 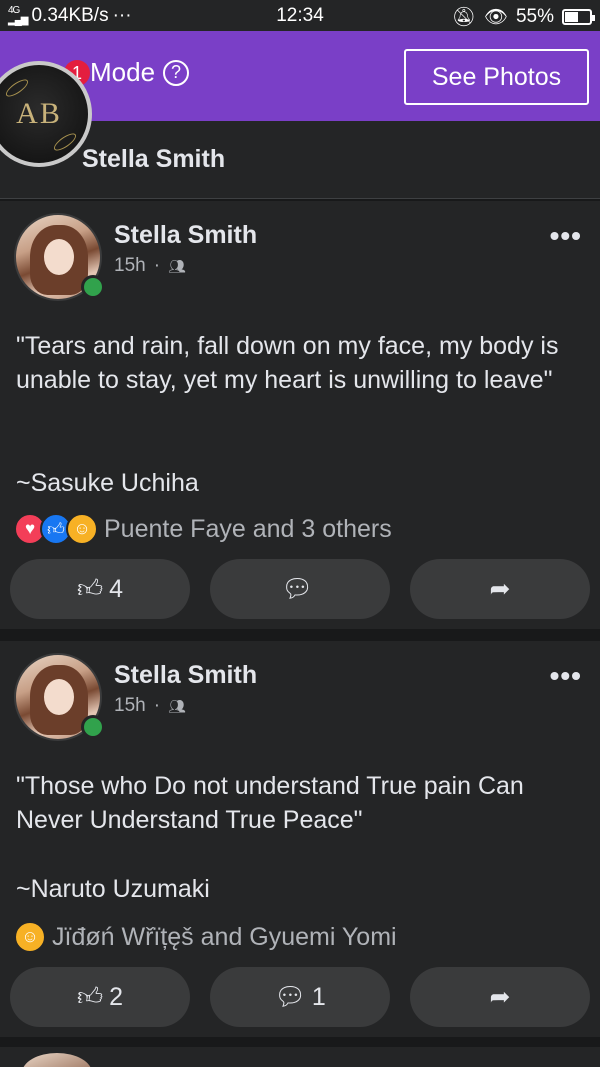 What do you see at coordinates (123, 72) in the screenshot?
I see `mode-label: Mode` at bounding box center [123, 72].